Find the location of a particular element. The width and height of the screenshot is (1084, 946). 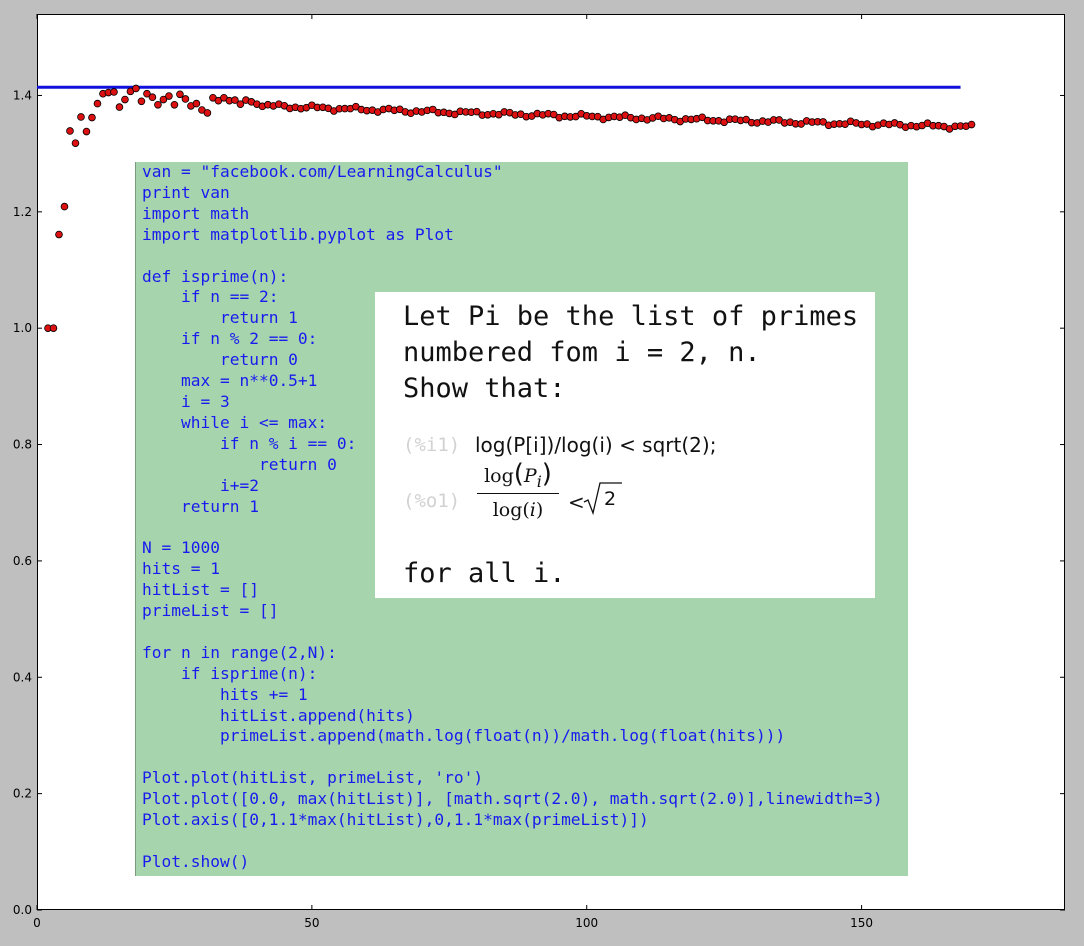

y-tick-label: 0.2 is located at coordinates (22, 794).